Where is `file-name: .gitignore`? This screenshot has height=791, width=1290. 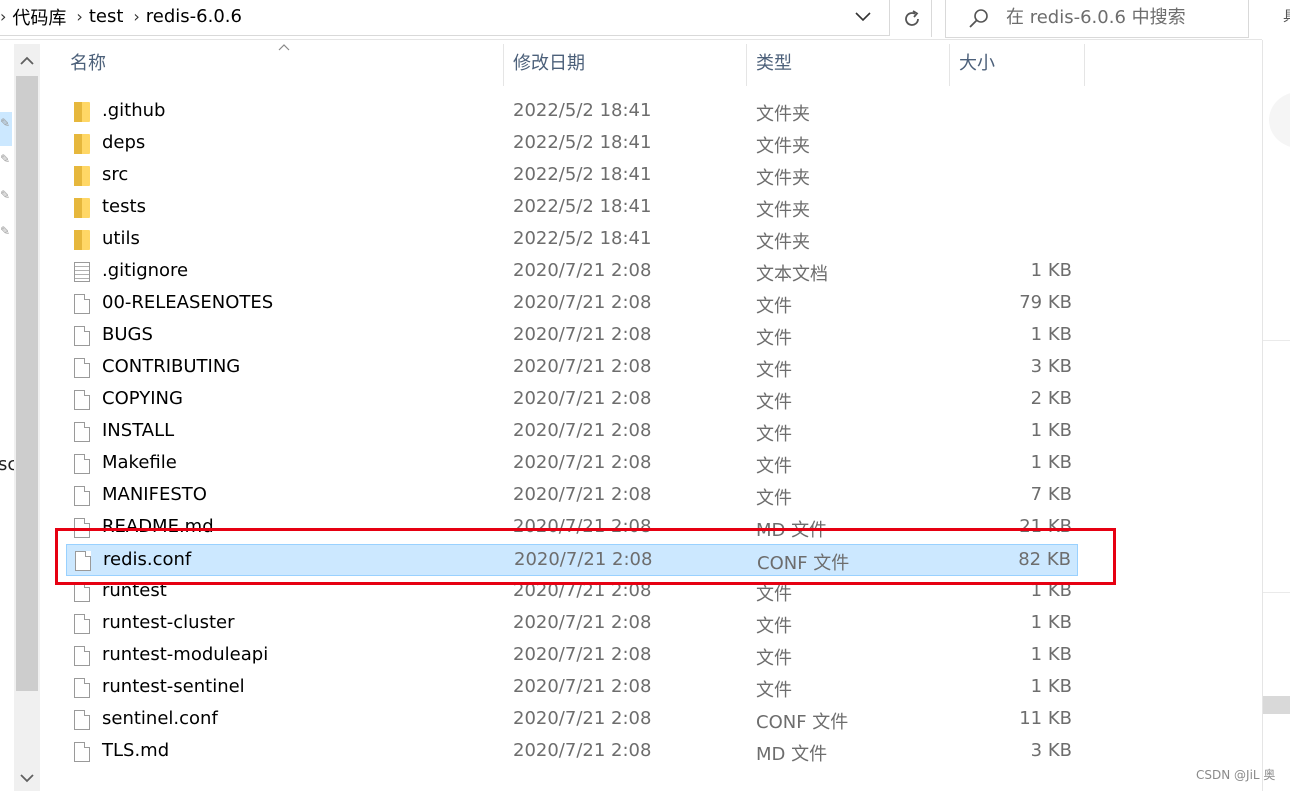
file-name: .gitignore is located at coordinates (145, 270).